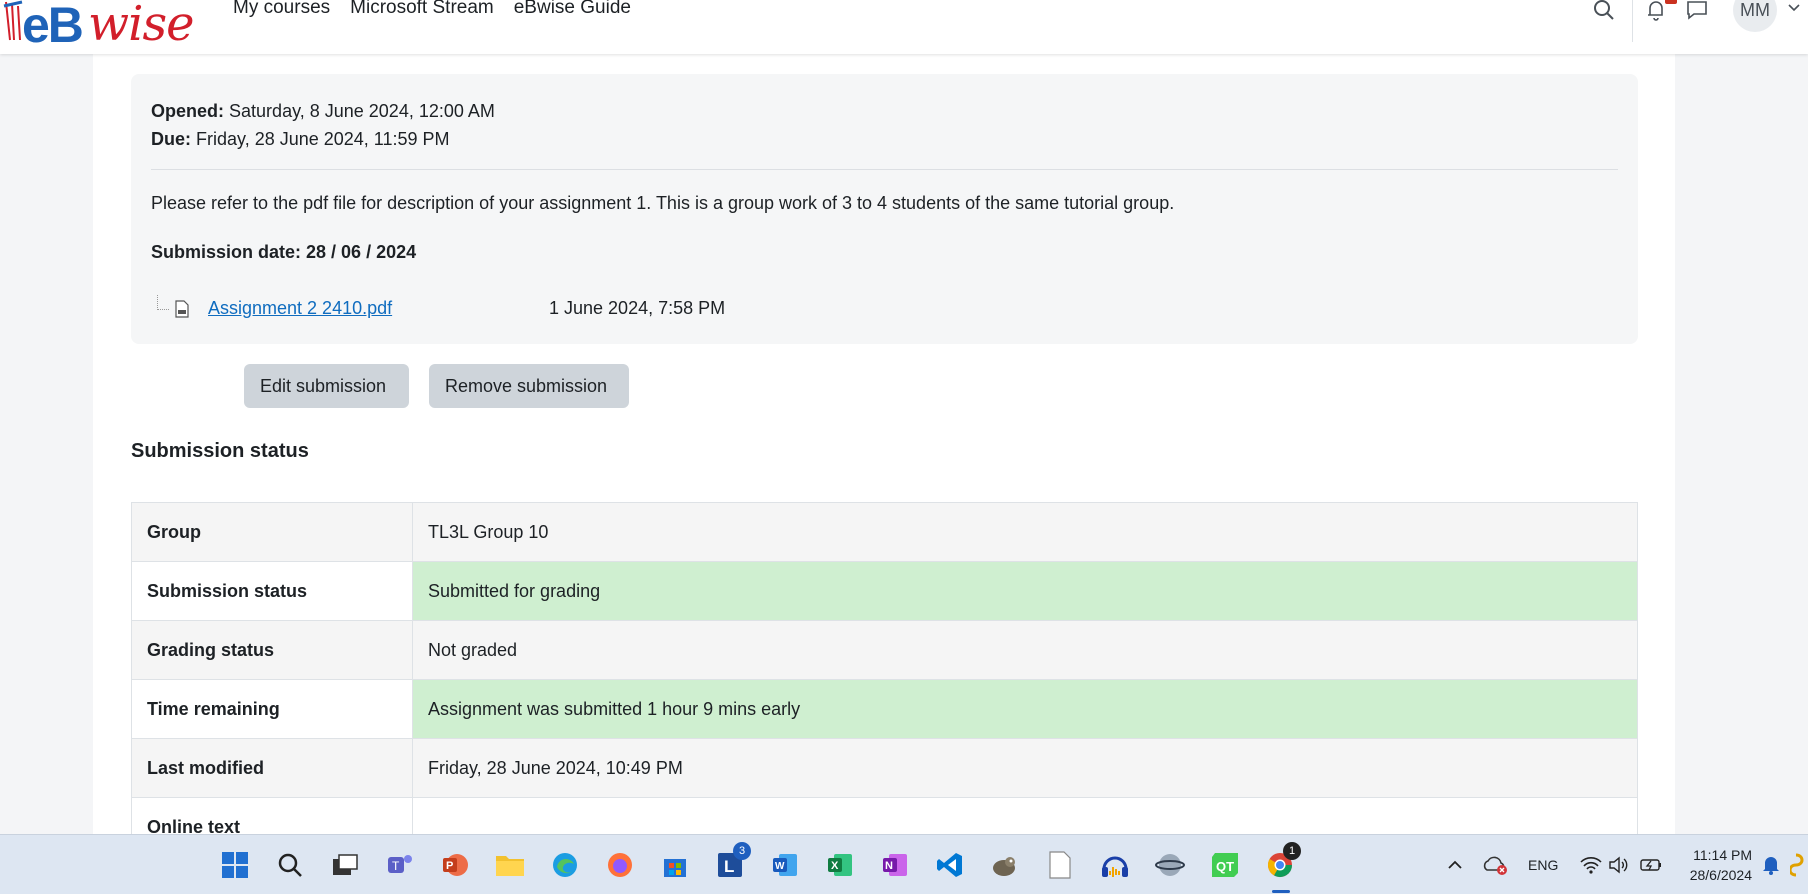 The image size is (1808, 894). Describe the element at coordinates (889, 866) in the screenshot. I see `svg-text: N` at that location.